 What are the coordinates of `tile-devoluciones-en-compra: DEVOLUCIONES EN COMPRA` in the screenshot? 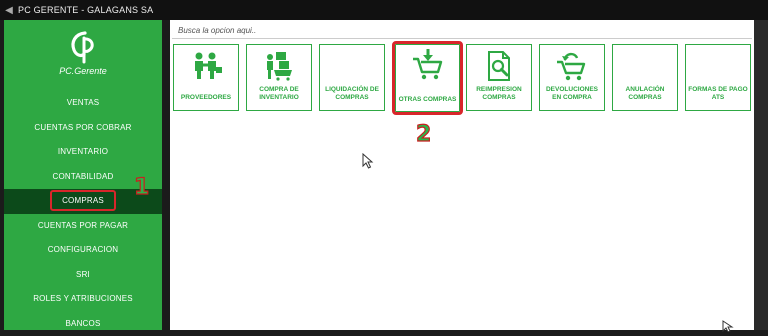 It's located at (572, 77).